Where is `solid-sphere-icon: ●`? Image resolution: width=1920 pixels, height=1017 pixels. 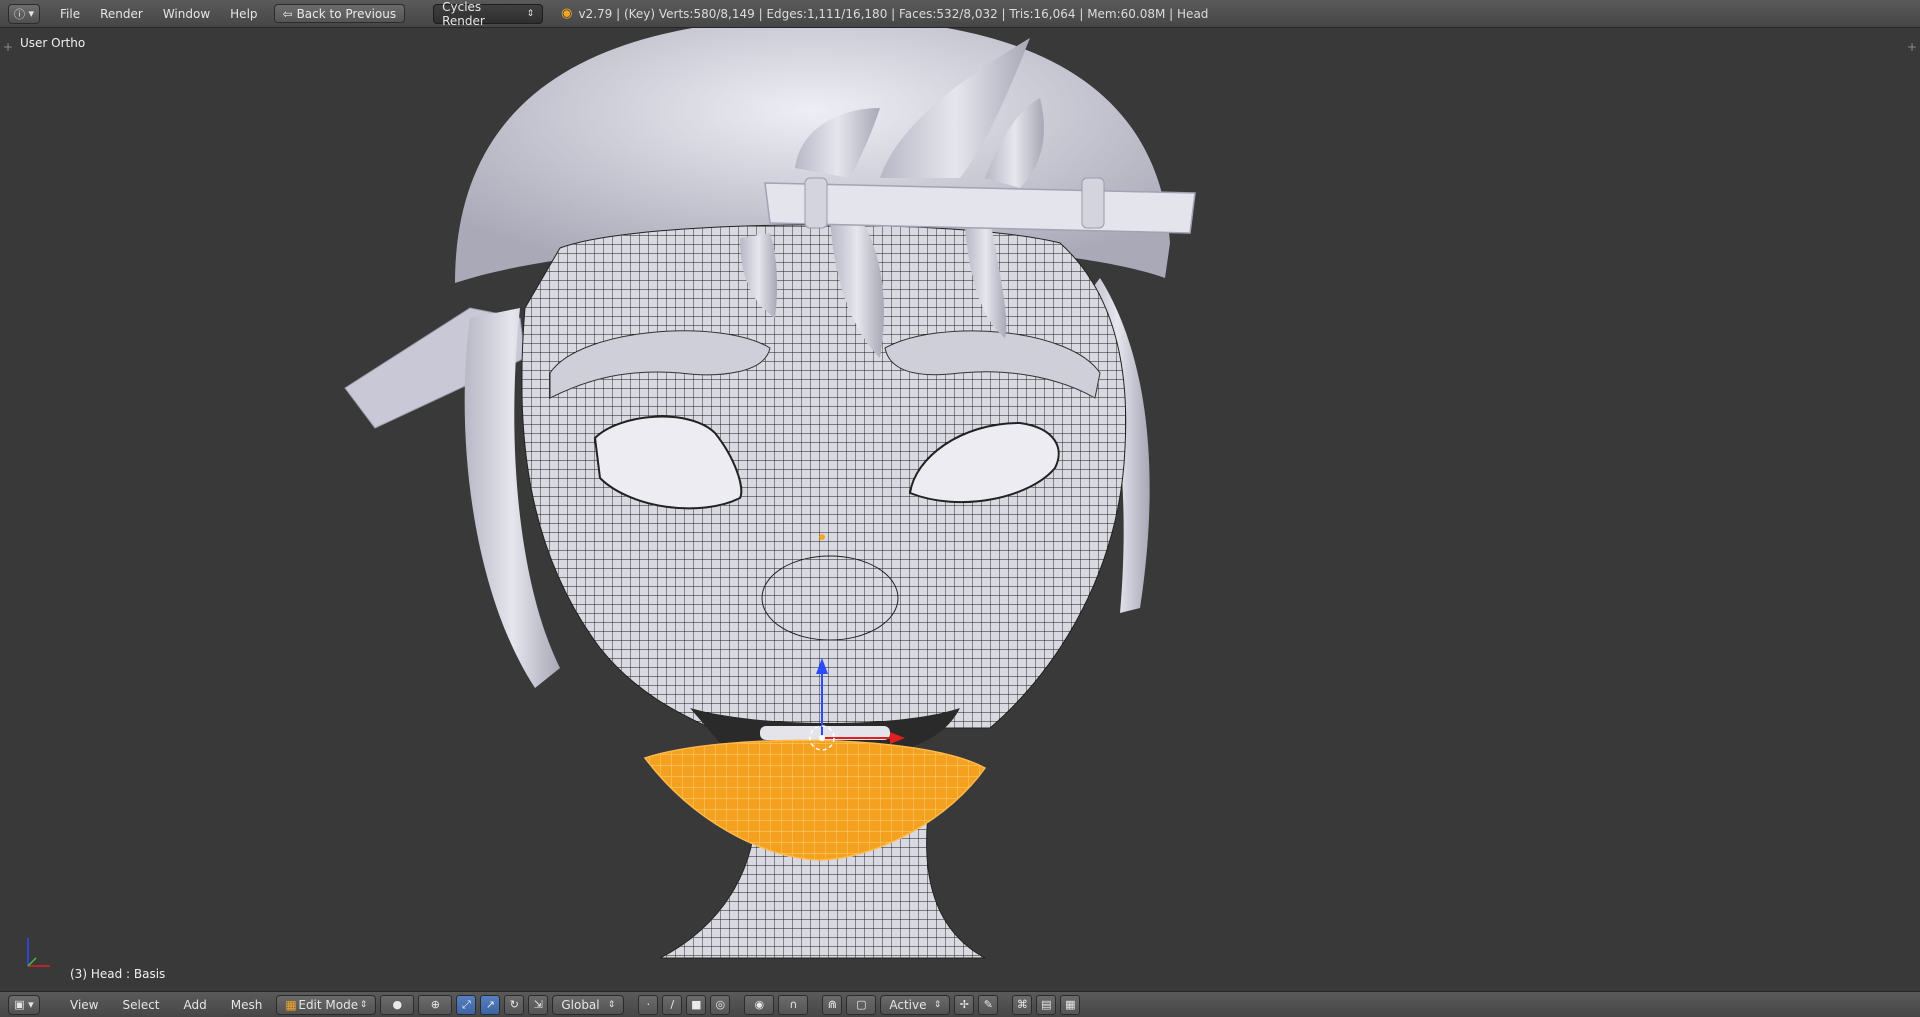 solid-sphere-icon: ● is located at coordinates (397, 1004).